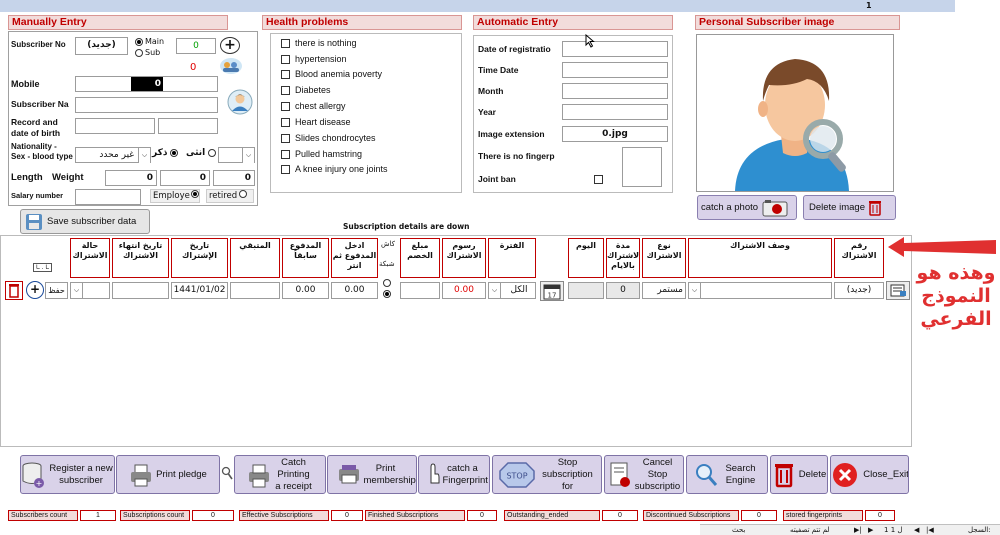  What do you see at coordinates (547, 474) in the screenshot?
I see `stop-subscription-button: STOP Stop subscription for` at bounding box center [547, 474].